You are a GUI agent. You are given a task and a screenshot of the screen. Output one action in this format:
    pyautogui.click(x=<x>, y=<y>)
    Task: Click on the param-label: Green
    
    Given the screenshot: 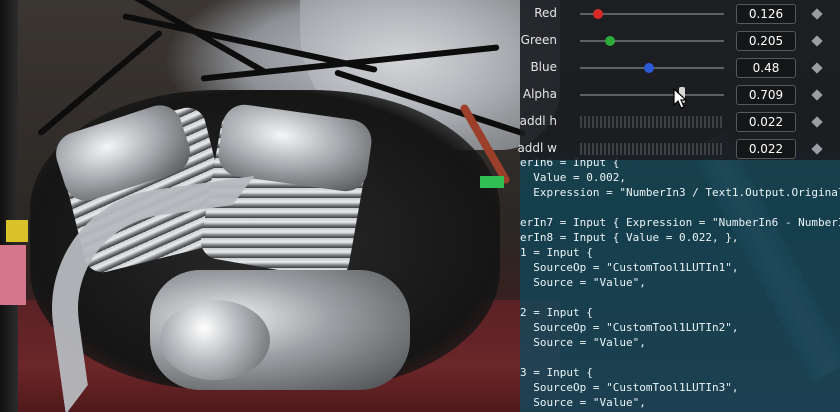 What is the action you would take?
    pyautogui.click(x=538, y=40)
    